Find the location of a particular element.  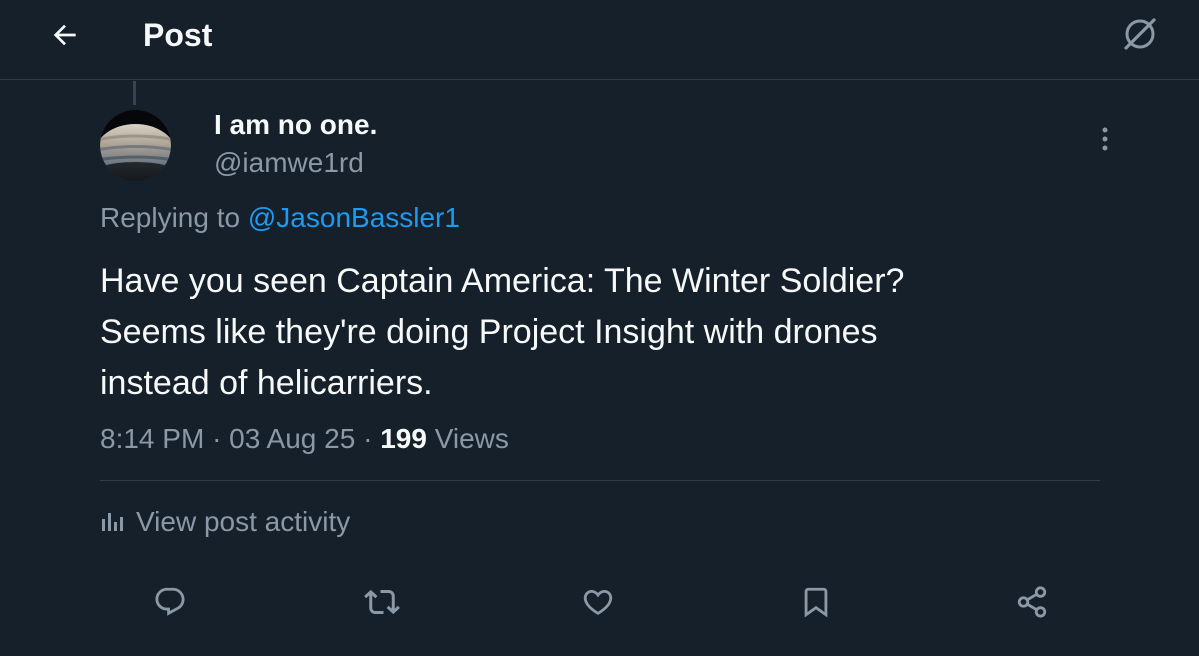

post-date: 03 Aug 25 is located at coordinates (292, 438).